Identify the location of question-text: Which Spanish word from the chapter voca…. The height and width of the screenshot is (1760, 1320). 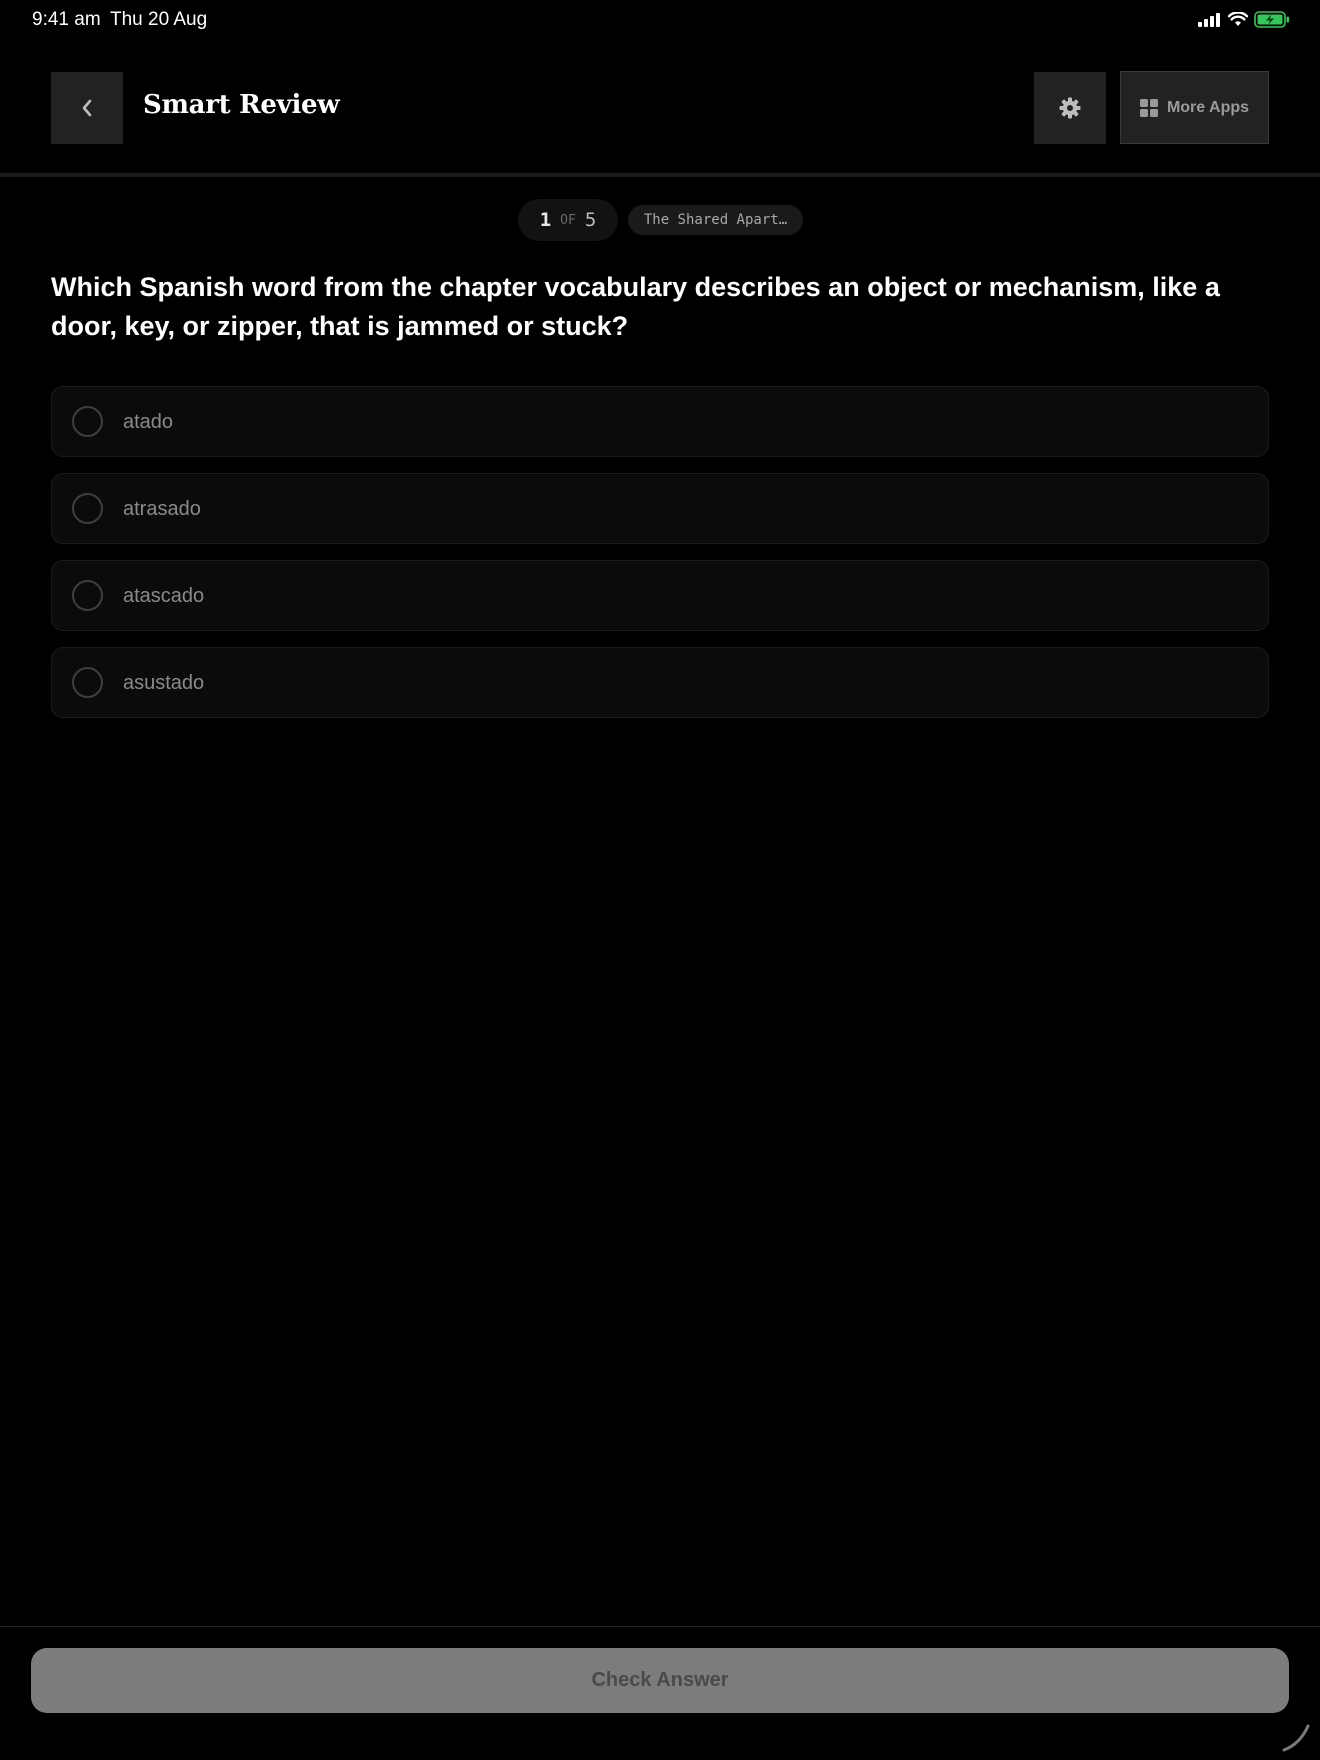
(635, 306).